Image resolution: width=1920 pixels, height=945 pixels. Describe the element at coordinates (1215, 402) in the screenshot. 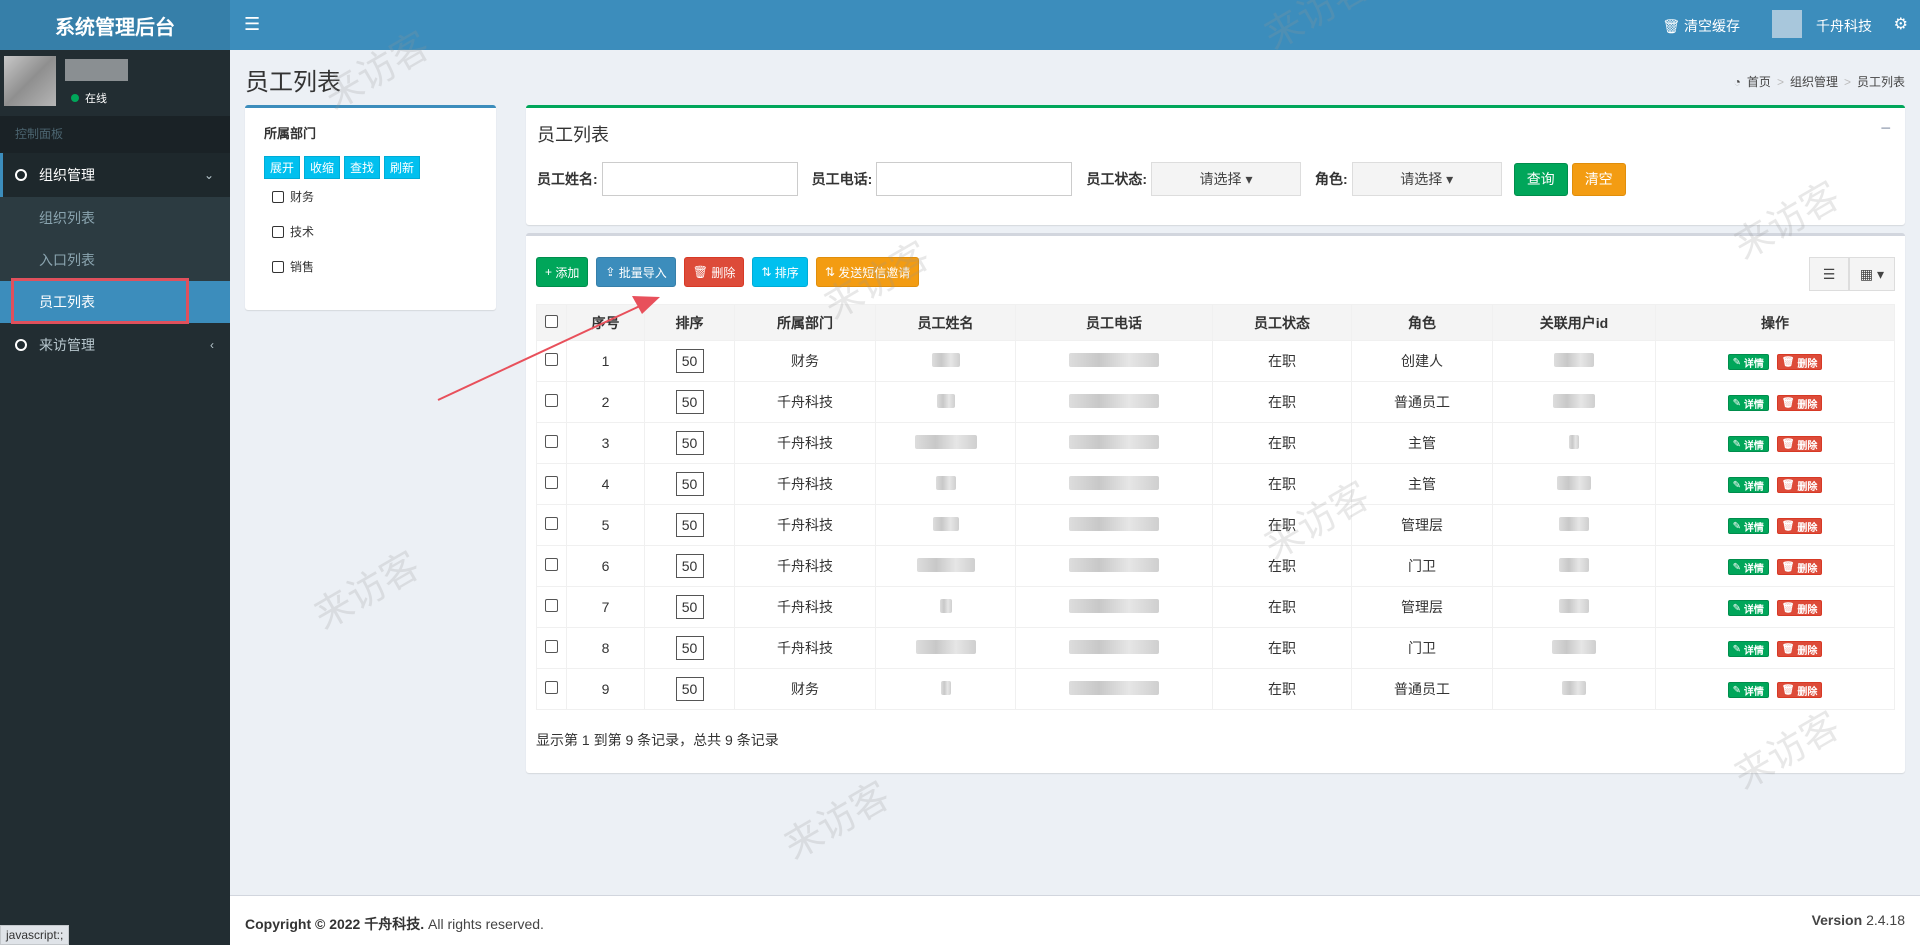

I see `table-row: 2 50 千舟科技 在职 普通员工 ✎ 详情 🗑 删除` at that location.